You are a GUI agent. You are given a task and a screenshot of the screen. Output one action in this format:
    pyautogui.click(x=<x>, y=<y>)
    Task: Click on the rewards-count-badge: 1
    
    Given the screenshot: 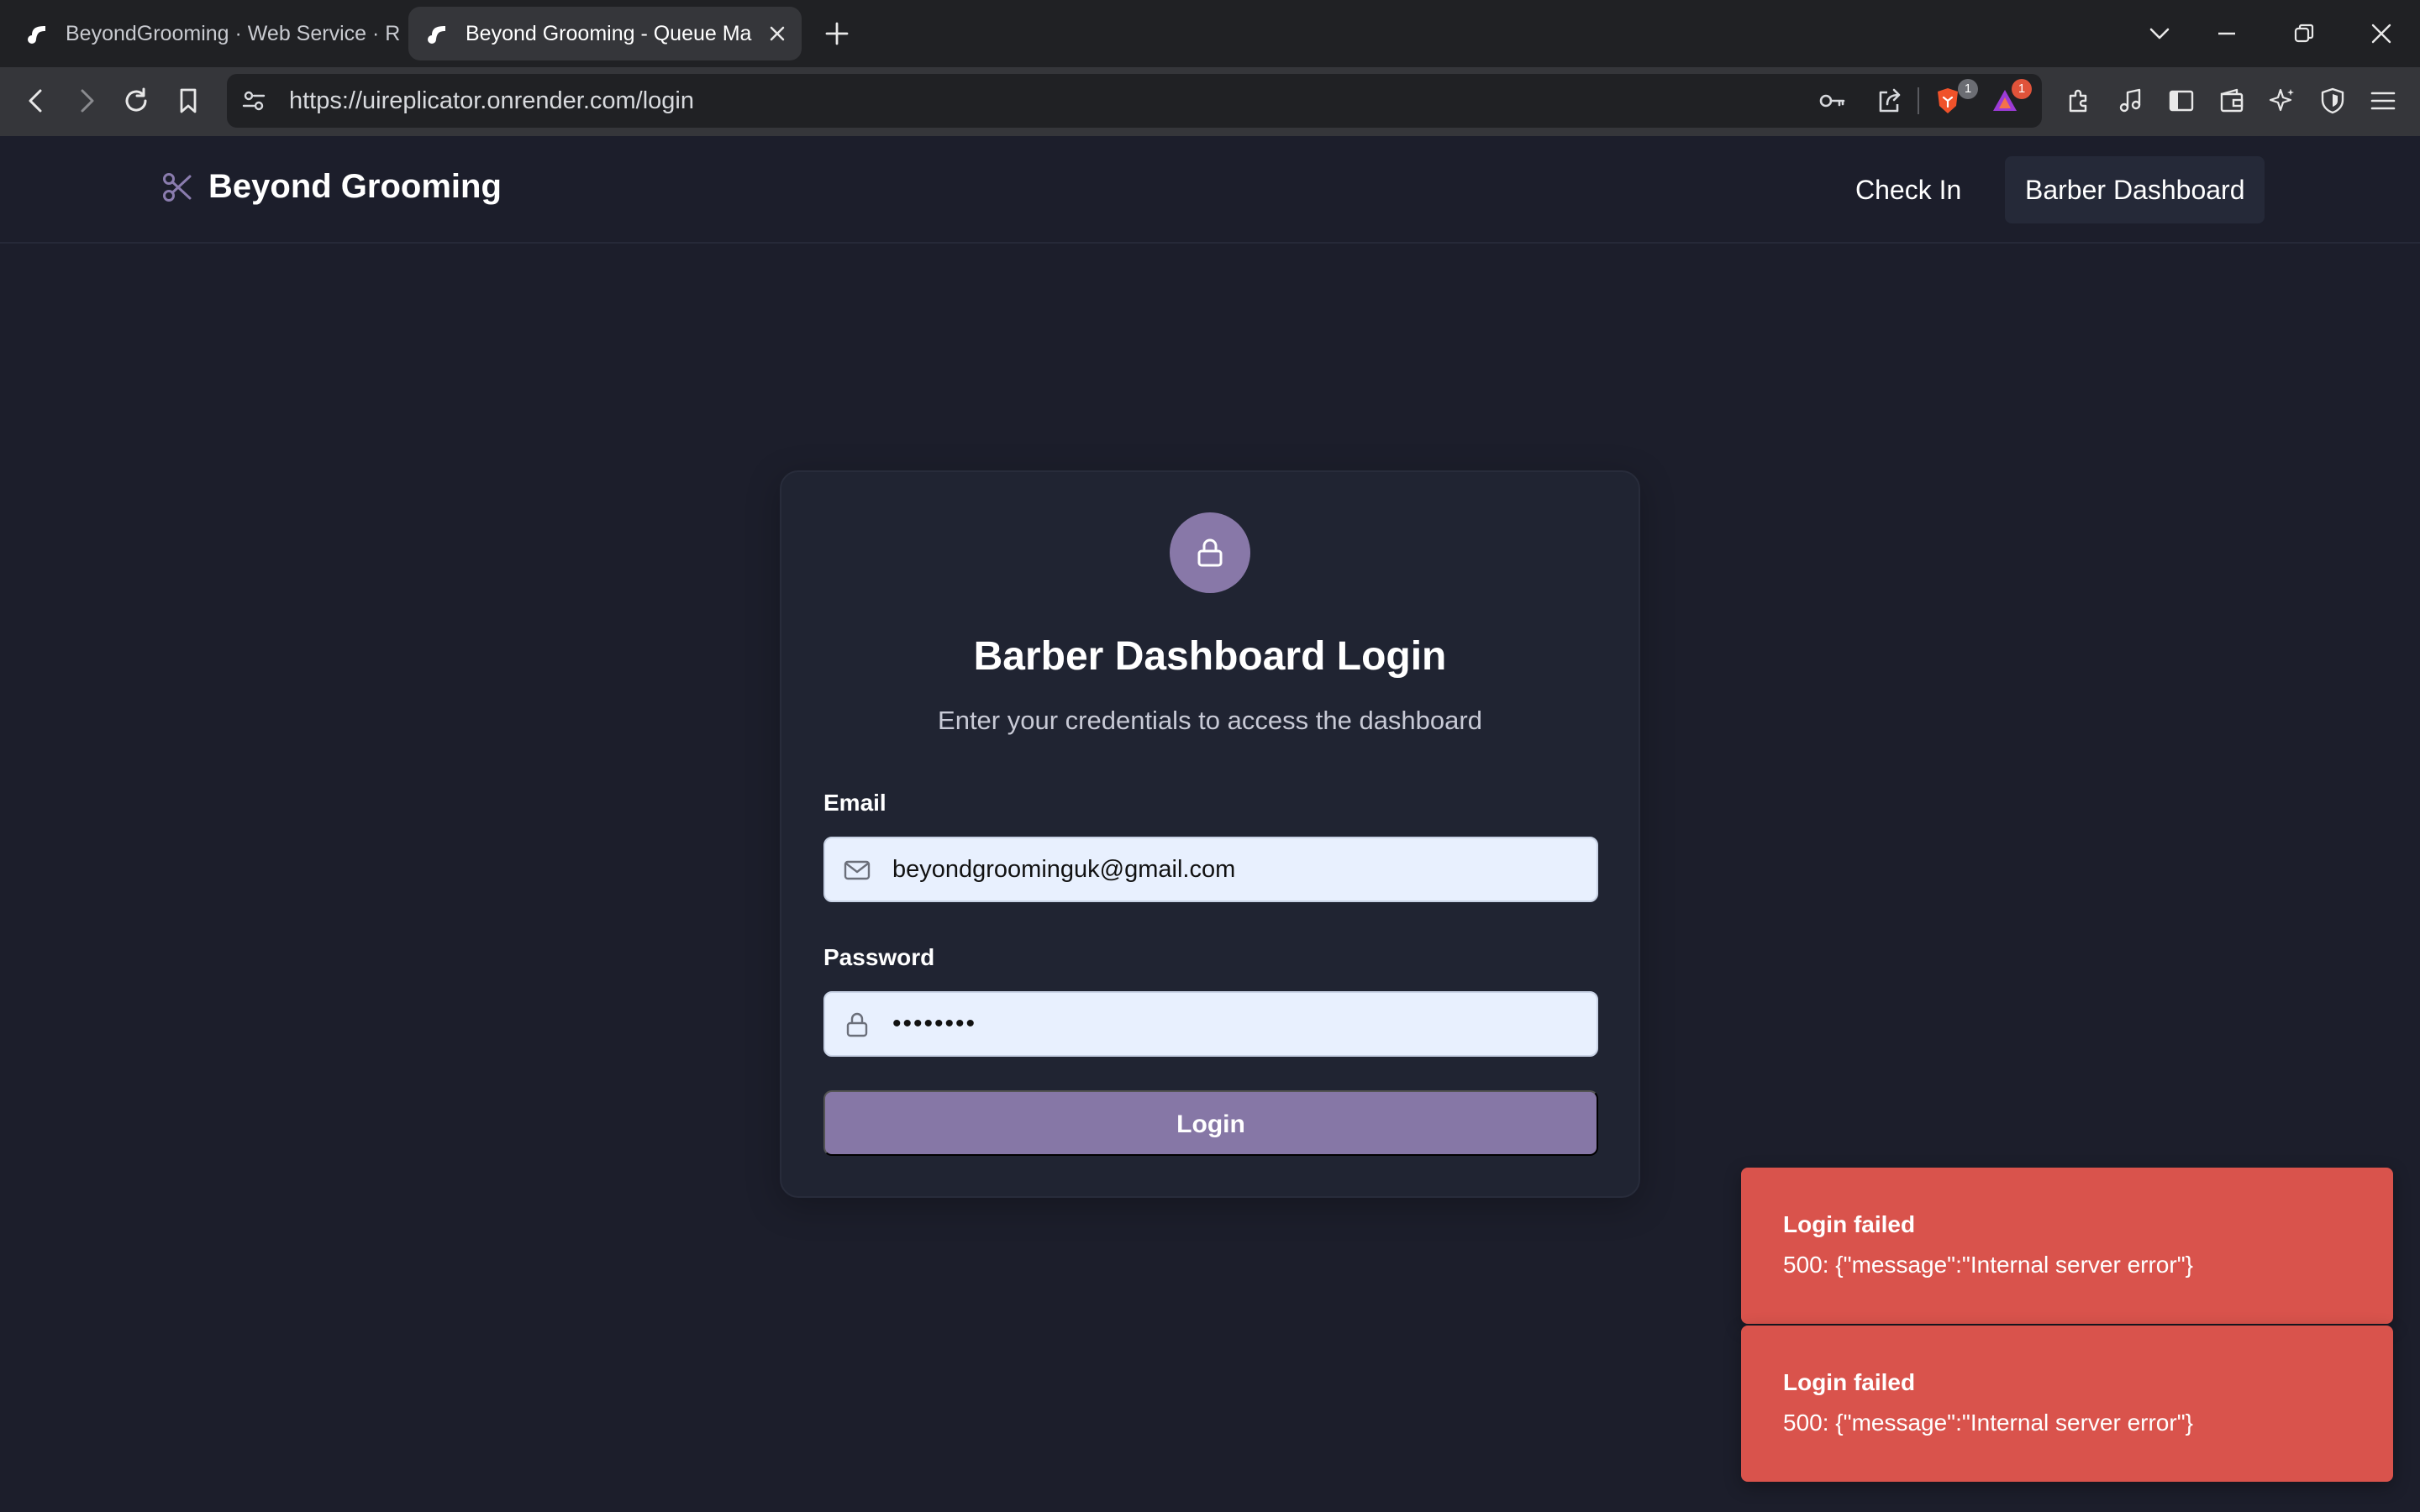 What is the action you would take?
    pyautogui.click(x=2022, y=89)
    